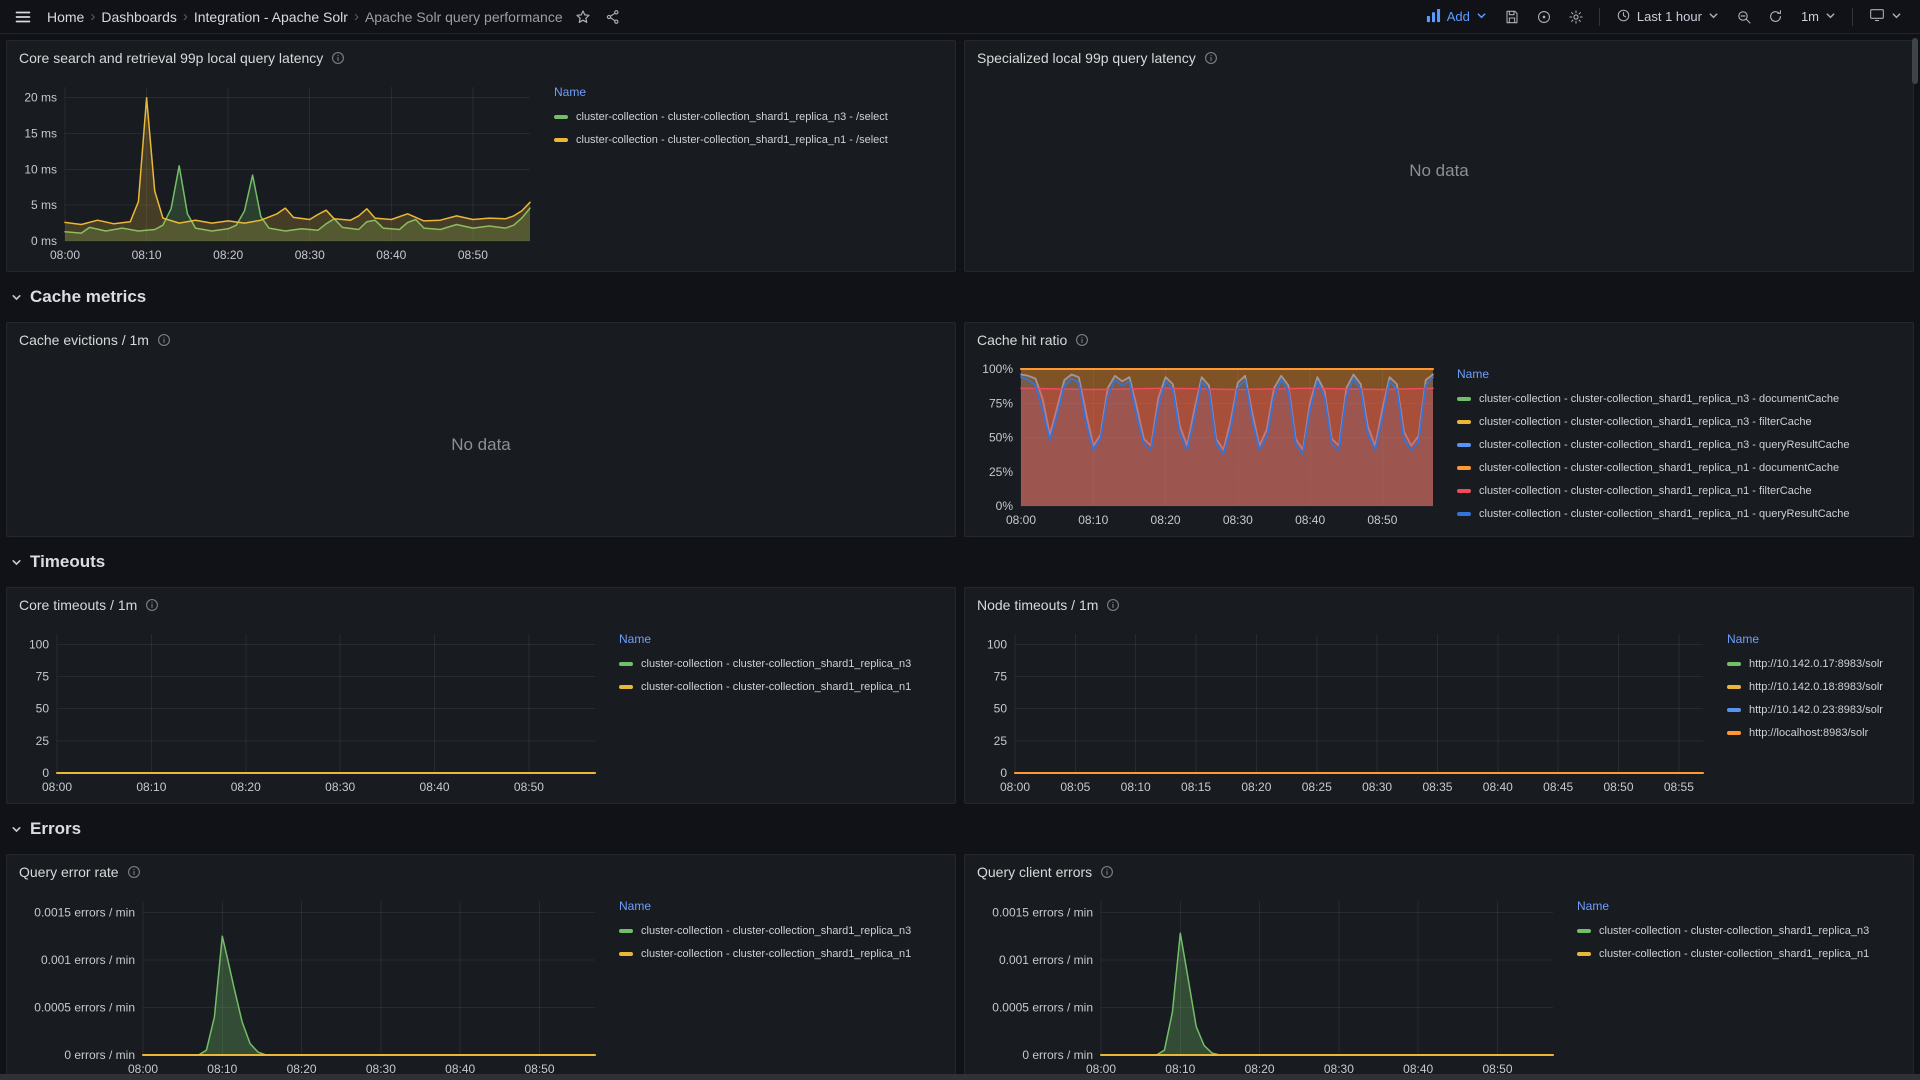 The width and height of the screenshot is (1920, 1080). What do you see at coordinates (1456, 17) in the screenshot?
I see `add-panel-button: Add` at bounding box center [1456, 17].